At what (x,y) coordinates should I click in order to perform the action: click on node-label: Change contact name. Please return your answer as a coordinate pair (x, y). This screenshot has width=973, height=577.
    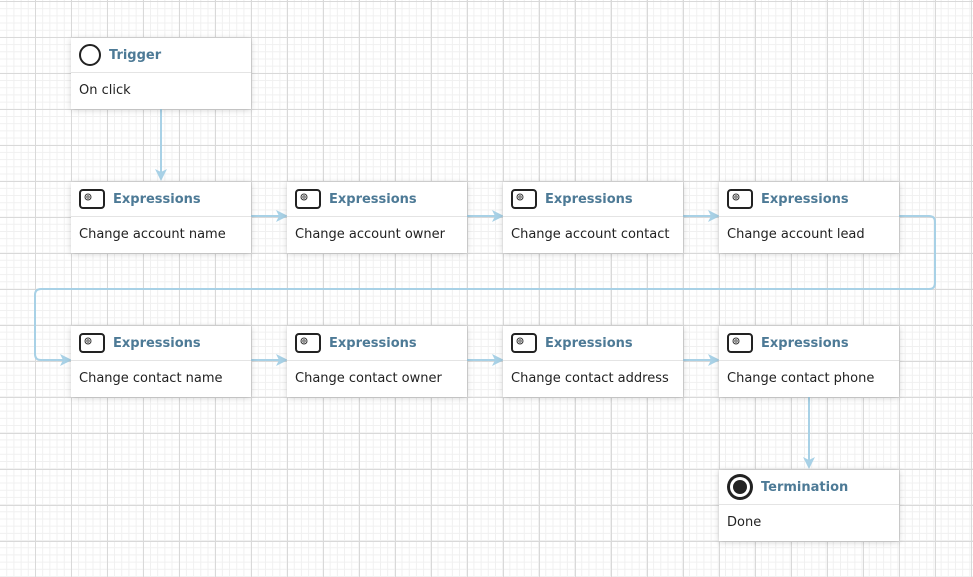
    Looking at the image, I should click on (151, 378).